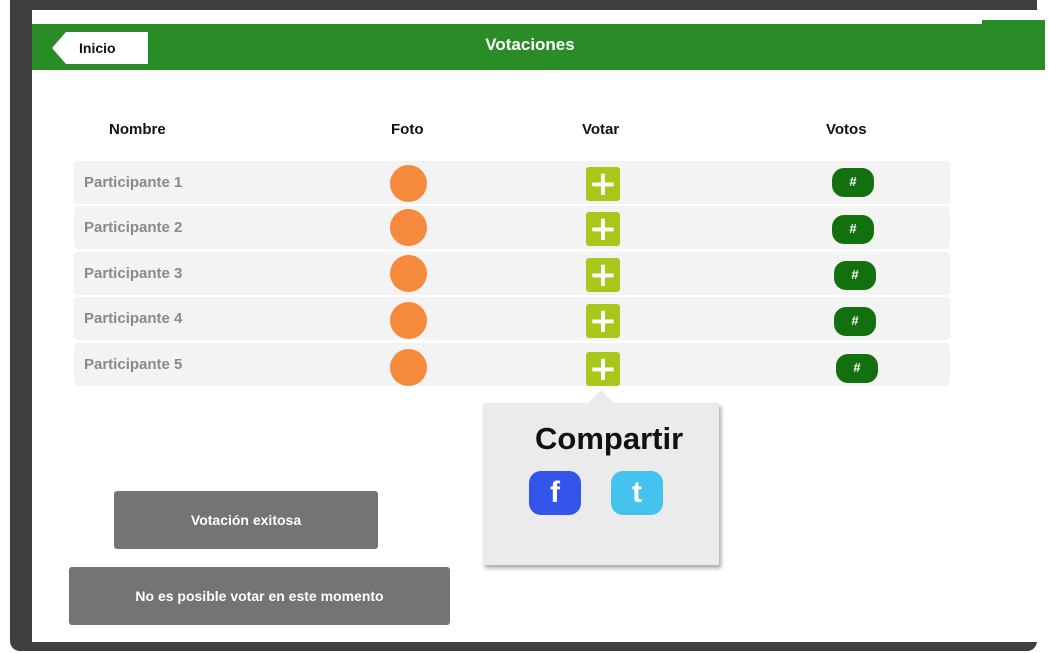  Describe the element at coordinates (601, 129) in the screenshot. I see `column-header-votar: Votar` at that location.